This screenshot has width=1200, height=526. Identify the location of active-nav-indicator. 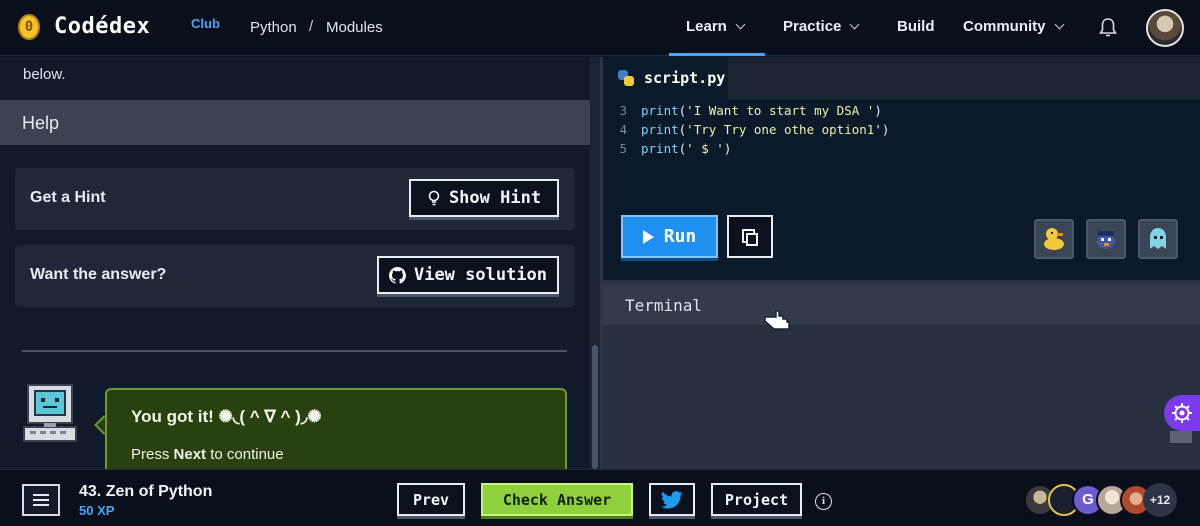
(717, 54).